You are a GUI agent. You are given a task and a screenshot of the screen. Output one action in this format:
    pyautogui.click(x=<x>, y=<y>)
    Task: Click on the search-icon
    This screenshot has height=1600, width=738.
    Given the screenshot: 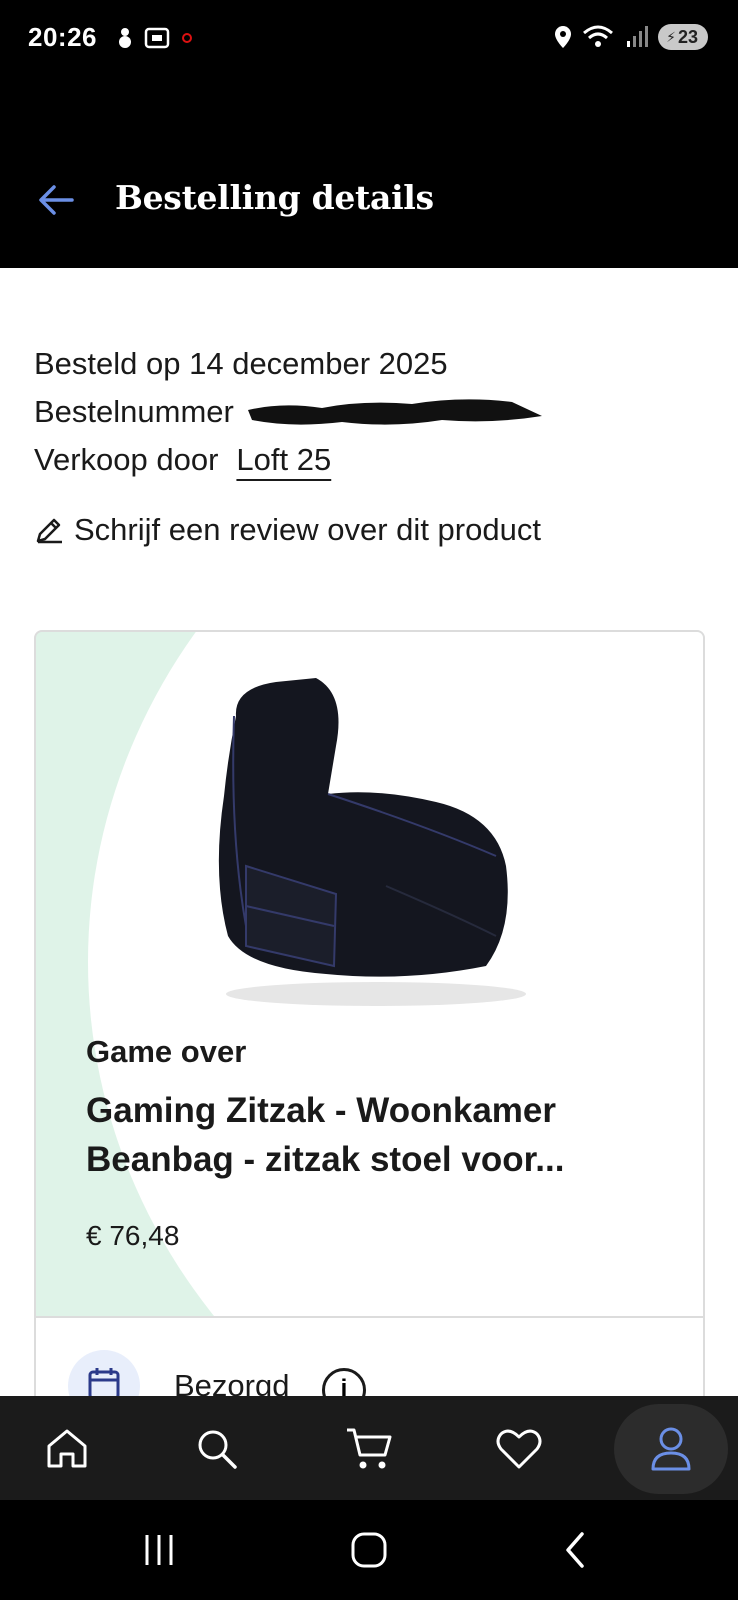 What is the action you would take?
    pyautogui.click(x=217, y=1449)
    